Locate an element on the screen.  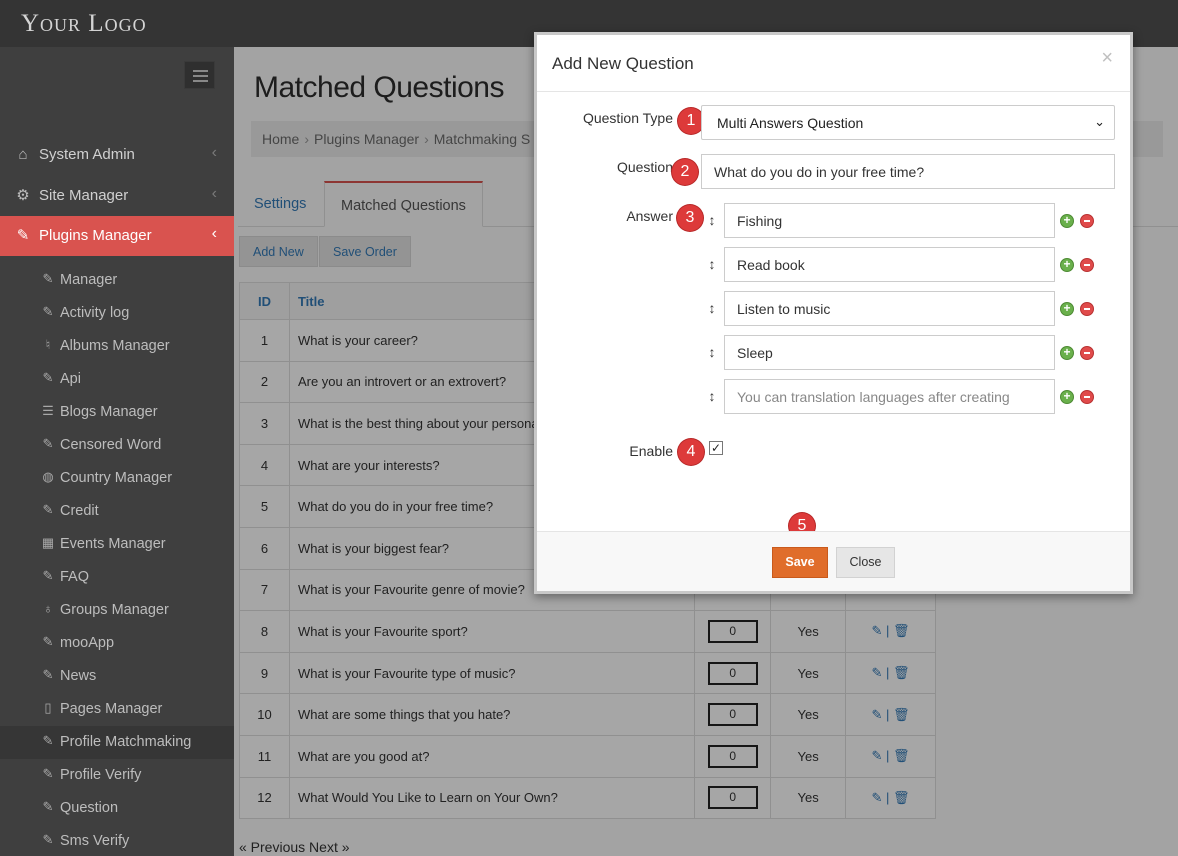
sidebar-subitem: ✎ Profile Verify is located at coordinates (117, 775).